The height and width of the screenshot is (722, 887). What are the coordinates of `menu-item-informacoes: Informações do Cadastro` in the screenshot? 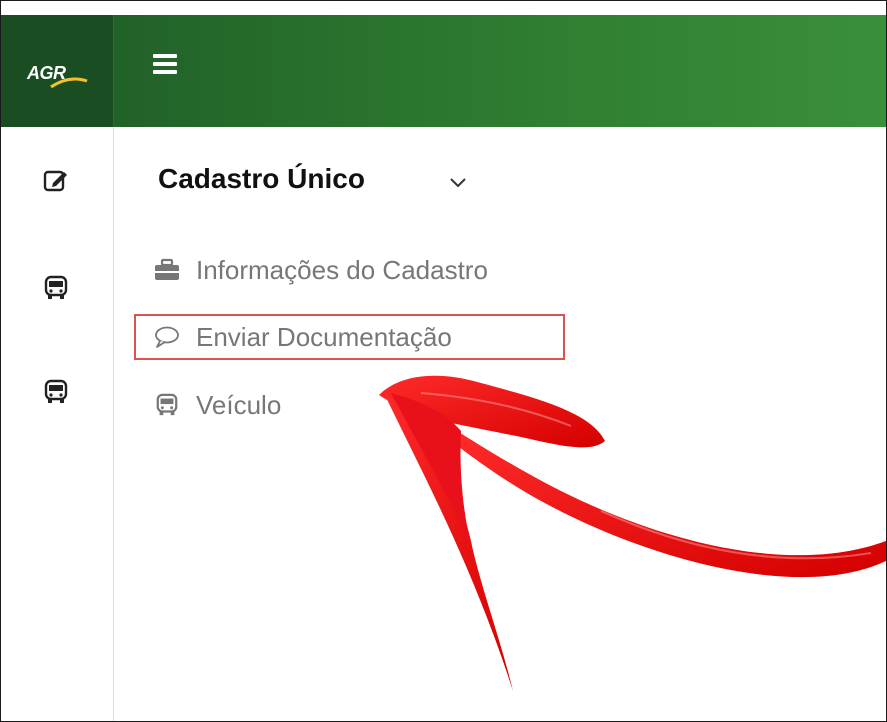 It's located at (321, 270).